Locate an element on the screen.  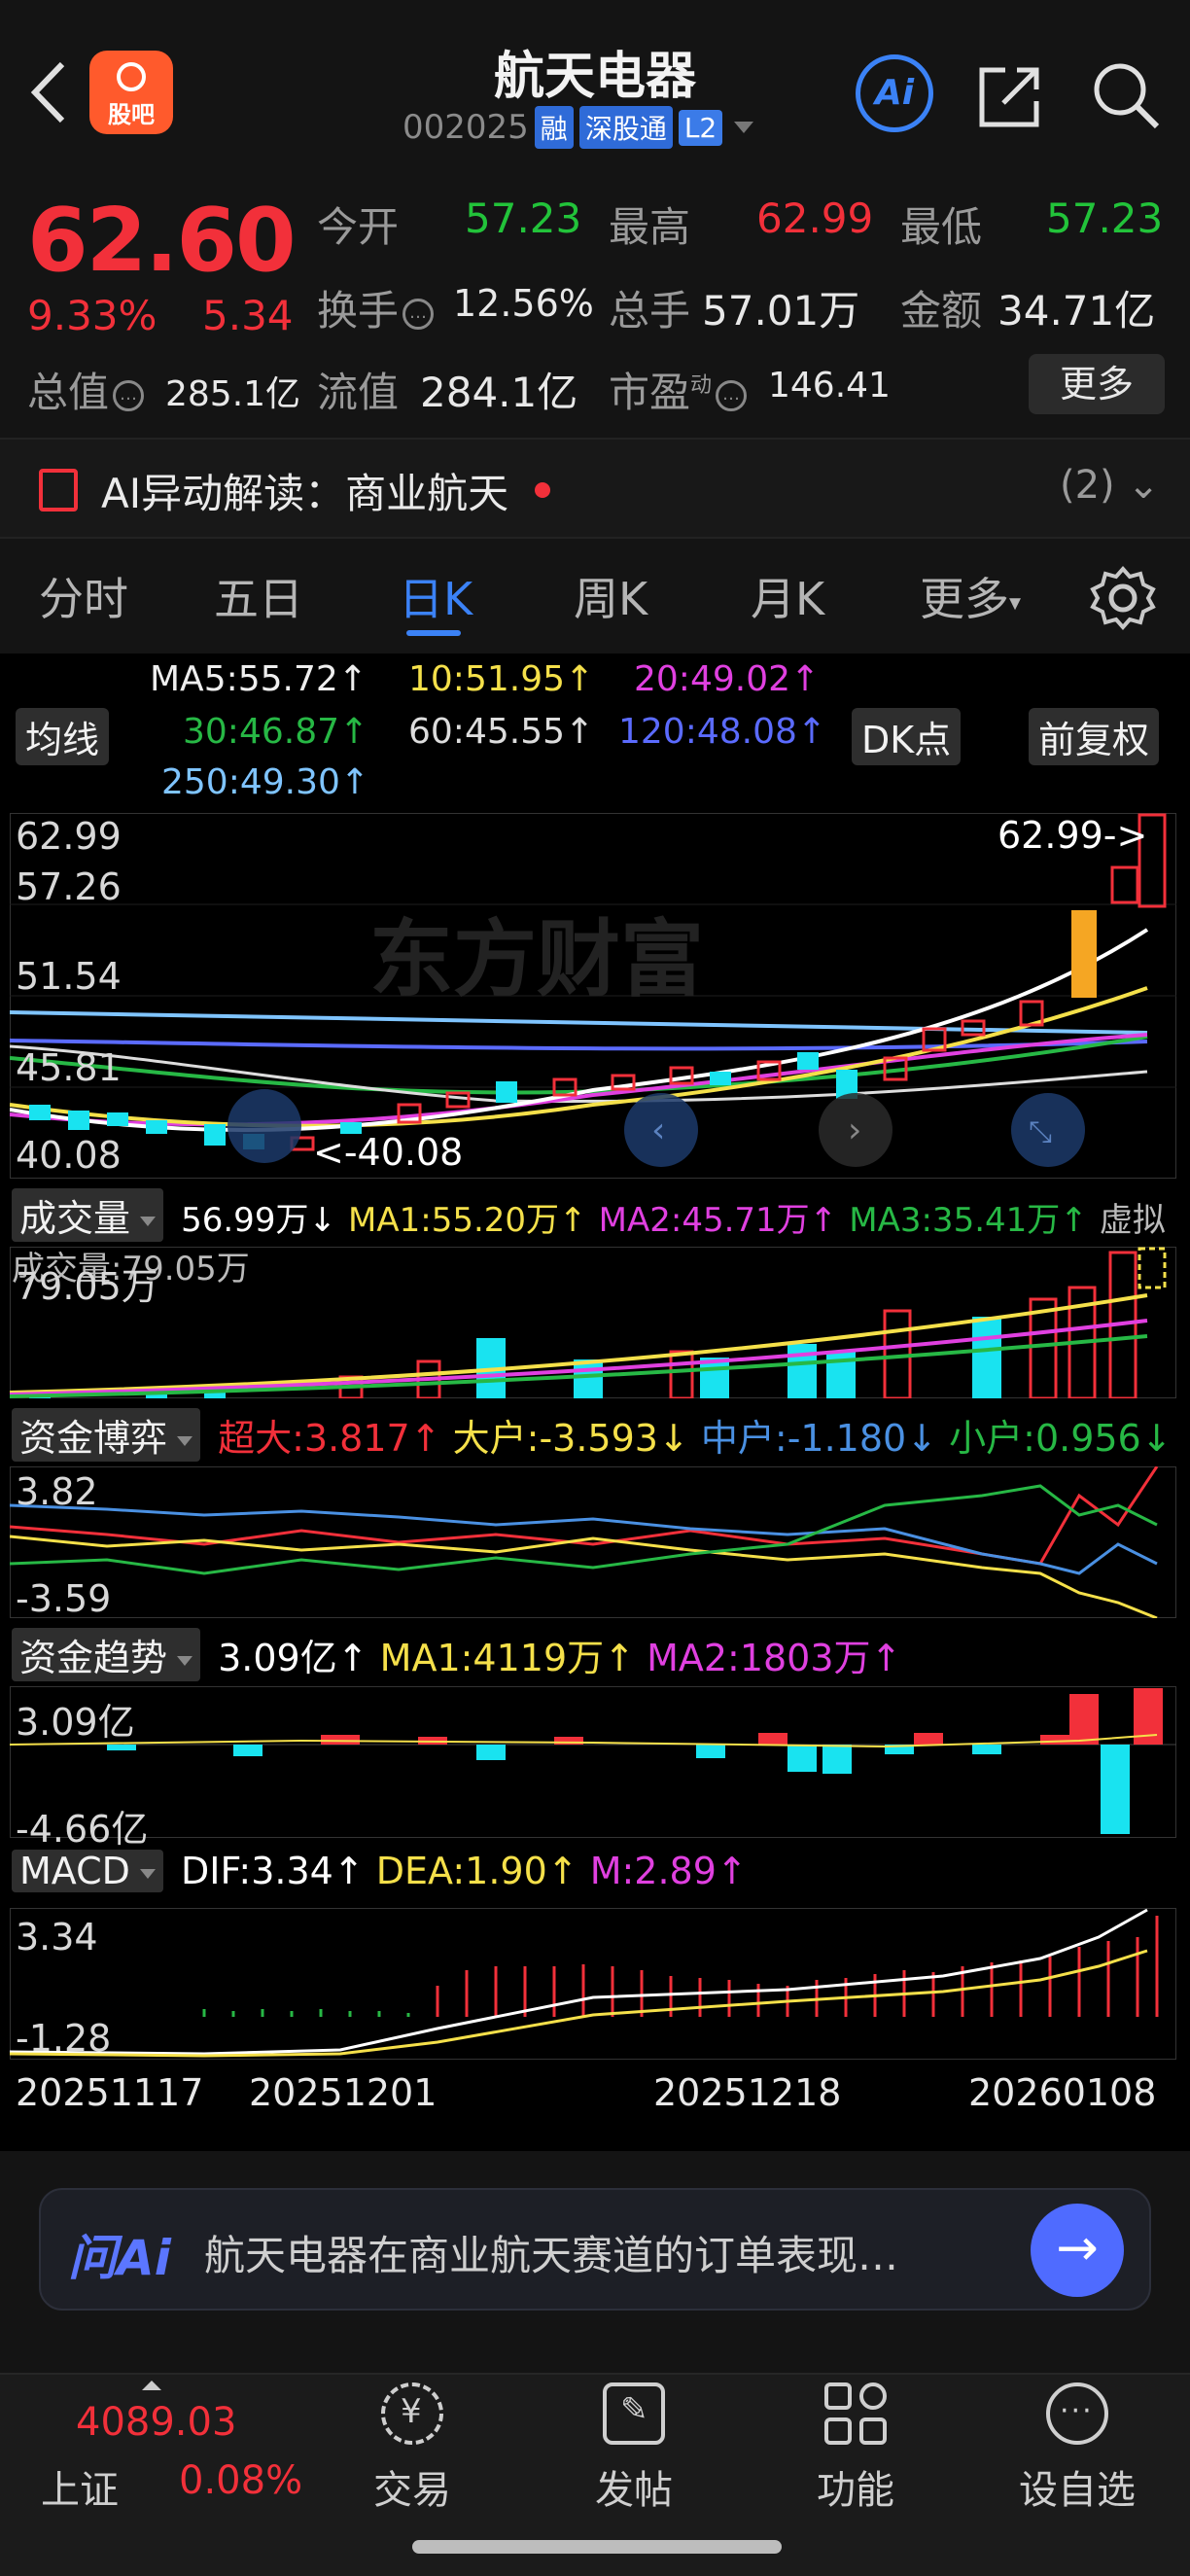
kline-axis-1: 62.99 is located at coordinates (69, 837).